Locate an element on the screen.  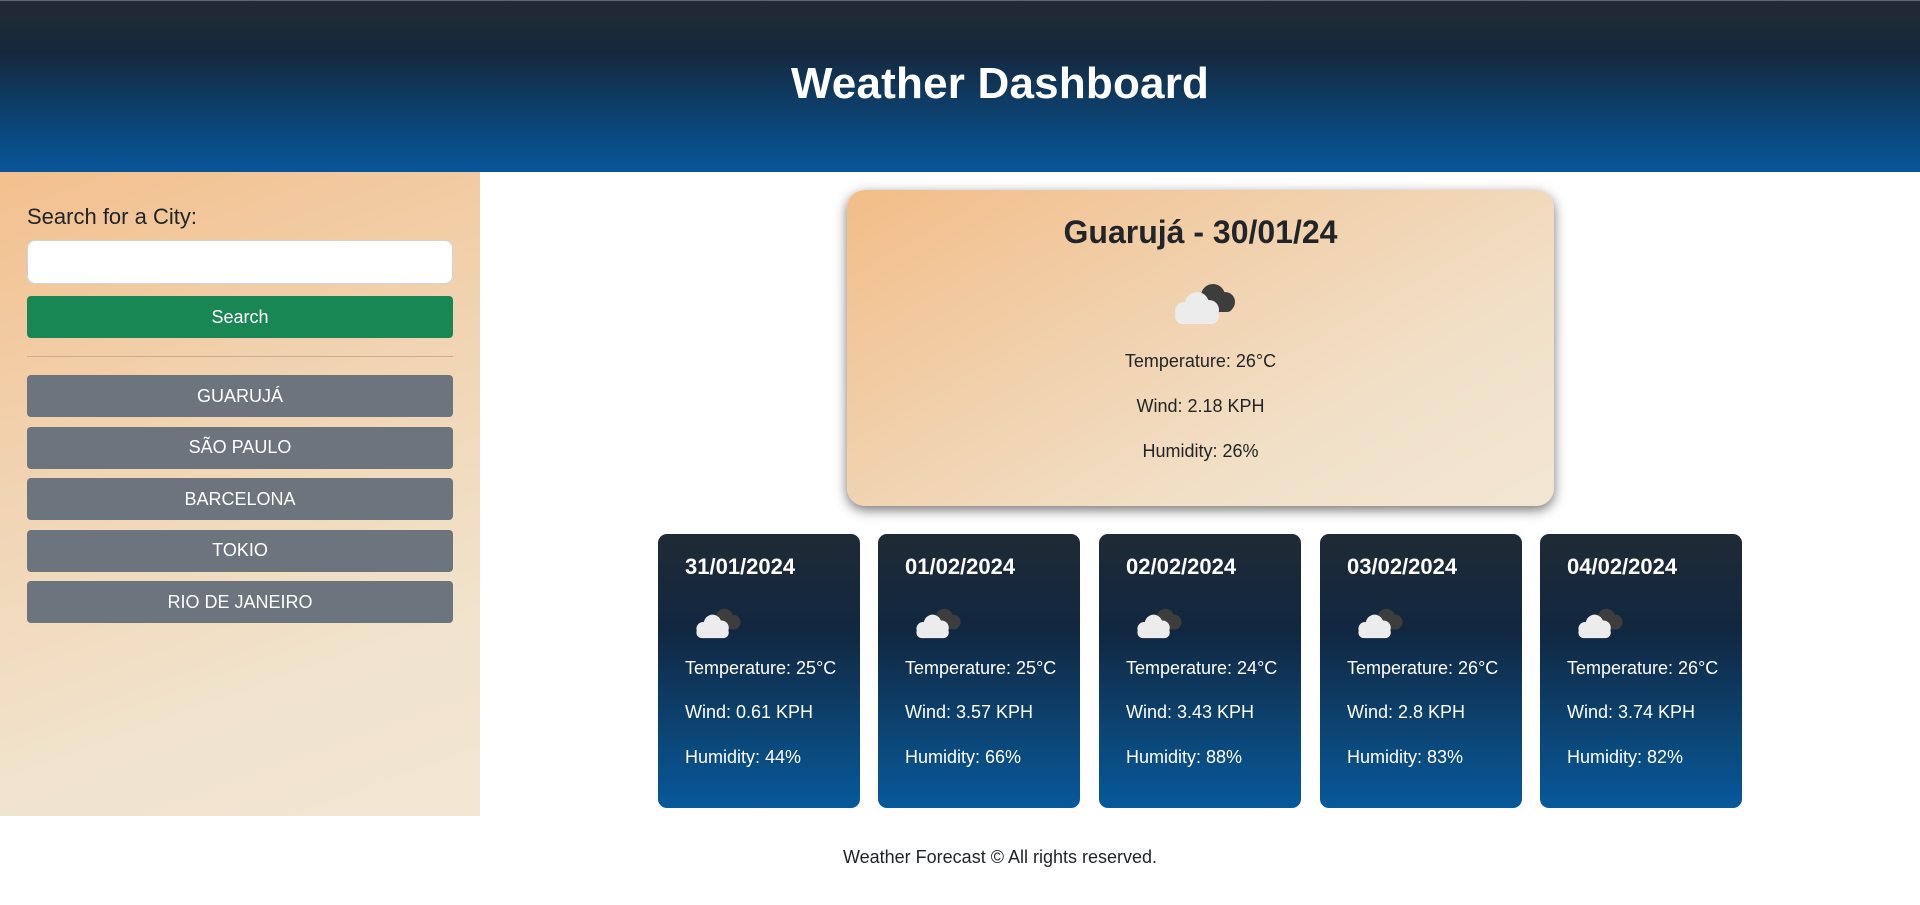
page-footer: Weather Forecast © All rights reserved. is located at coordinates (960, 857).